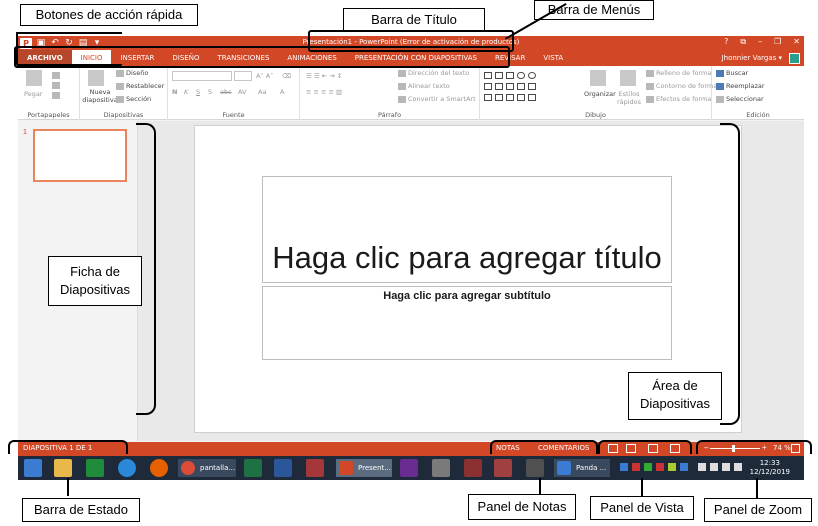 The width and height of the screenshot is (818, 526). Describe the element at coordinates (210, 92) in the screenshot. I see `shadow-button: S` at that location.